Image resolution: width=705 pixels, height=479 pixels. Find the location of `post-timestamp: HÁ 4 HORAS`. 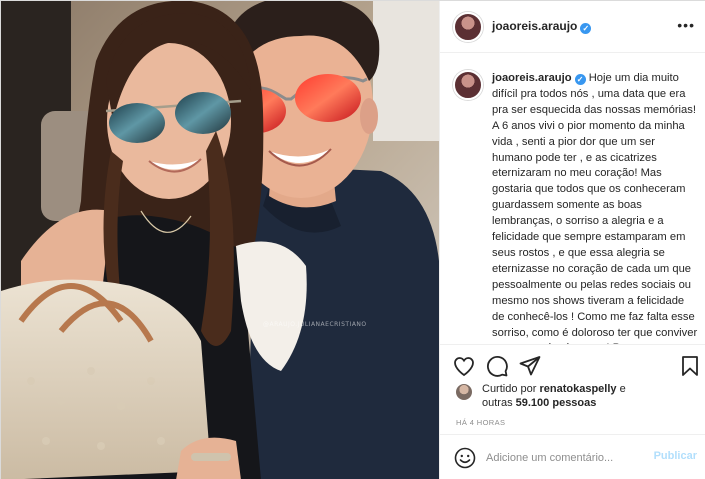

post-timestamp: HÁ 4 HORAS is located at coordinates (480, 422).